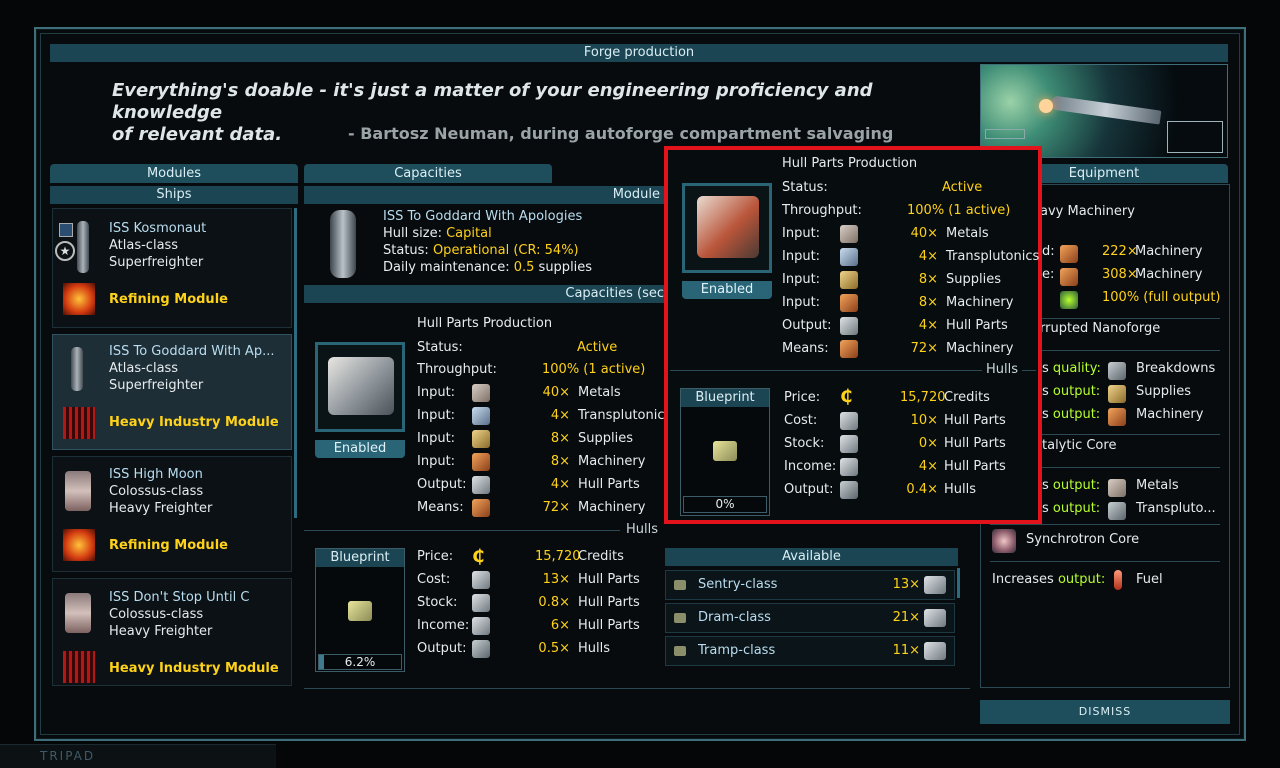 This screenshot has width=1280, height=768. I want to click on production-enabled-toggle: Enabled, so click(360, 449).